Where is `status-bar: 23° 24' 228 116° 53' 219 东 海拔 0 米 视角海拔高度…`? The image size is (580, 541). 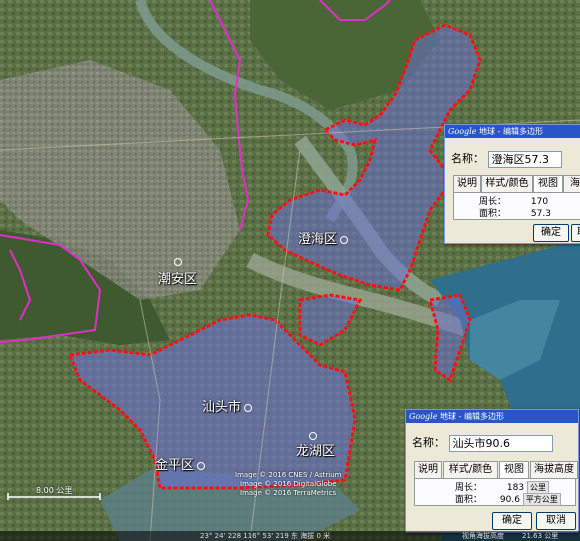 status-bar: 23° 24' 228 116° 53' 219 东 海拔 0 米 视角海拔高度… is located at coordinates (290, 536).